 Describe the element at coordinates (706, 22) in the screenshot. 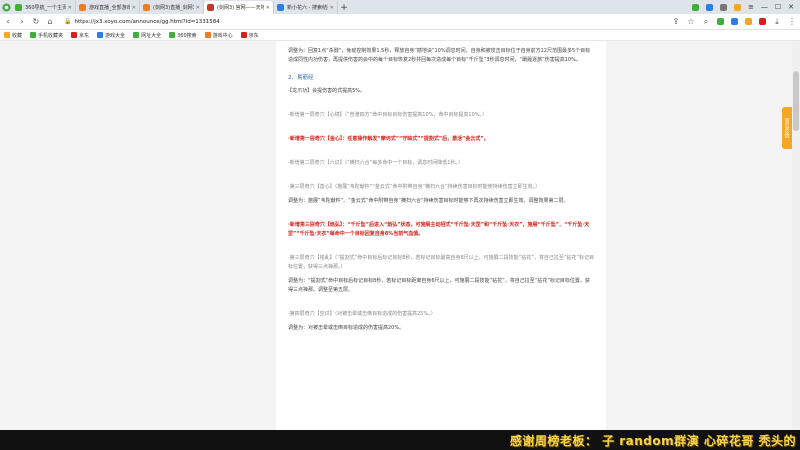

I see `search-icon: ⌕` at that location.